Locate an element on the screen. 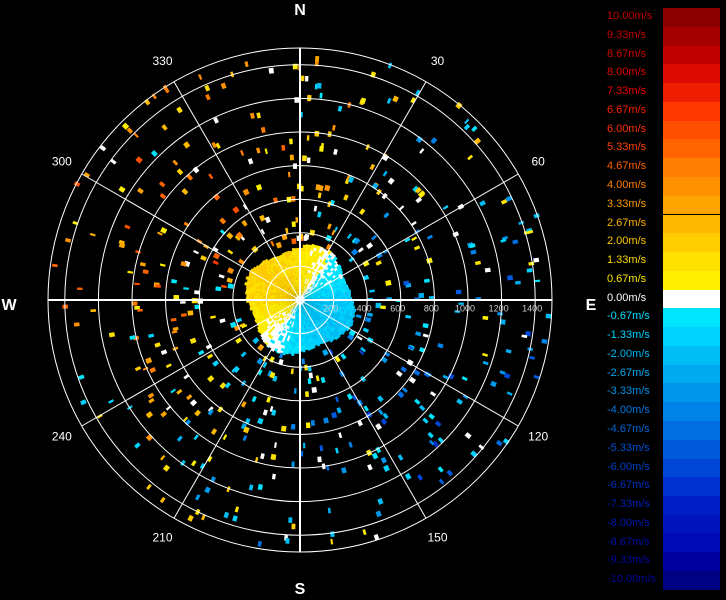 Image resolution: width=726 pixels, height=600 pixels. cardinal-north-label: N is located at coordinates (300, 10).